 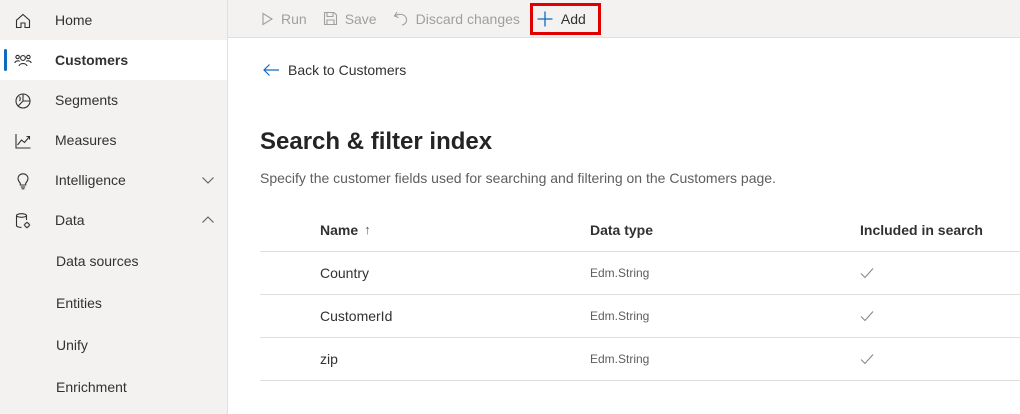 I want to click on back-link-label: Back to Customers, so click(x=347, y=70).